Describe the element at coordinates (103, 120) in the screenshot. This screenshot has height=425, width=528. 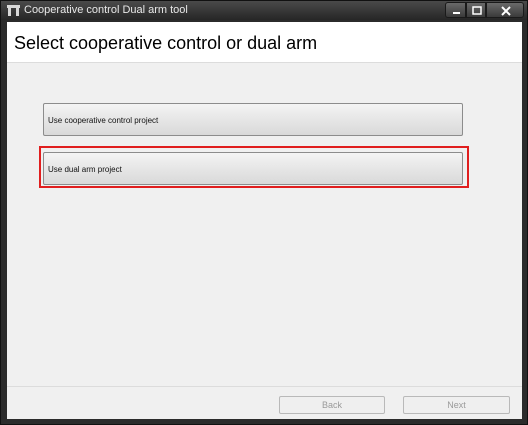
I see `use-cooperative-control-label: Use cooperative control project` at that location.